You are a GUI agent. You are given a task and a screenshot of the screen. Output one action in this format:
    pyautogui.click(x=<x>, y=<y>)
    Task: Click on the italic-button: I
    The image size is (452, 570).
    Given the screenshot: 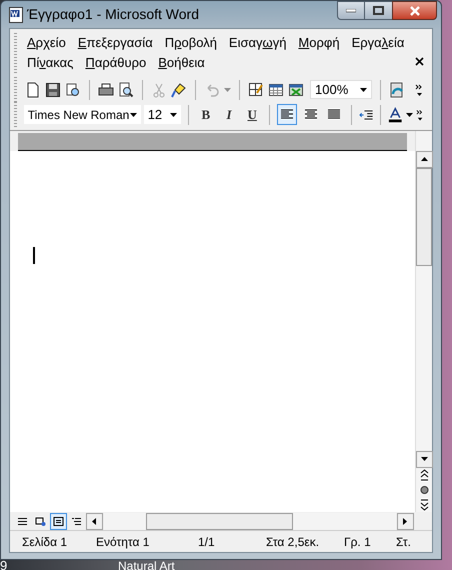 What is the action you would take?
    pyautogui.click(x=229, y=114)
    